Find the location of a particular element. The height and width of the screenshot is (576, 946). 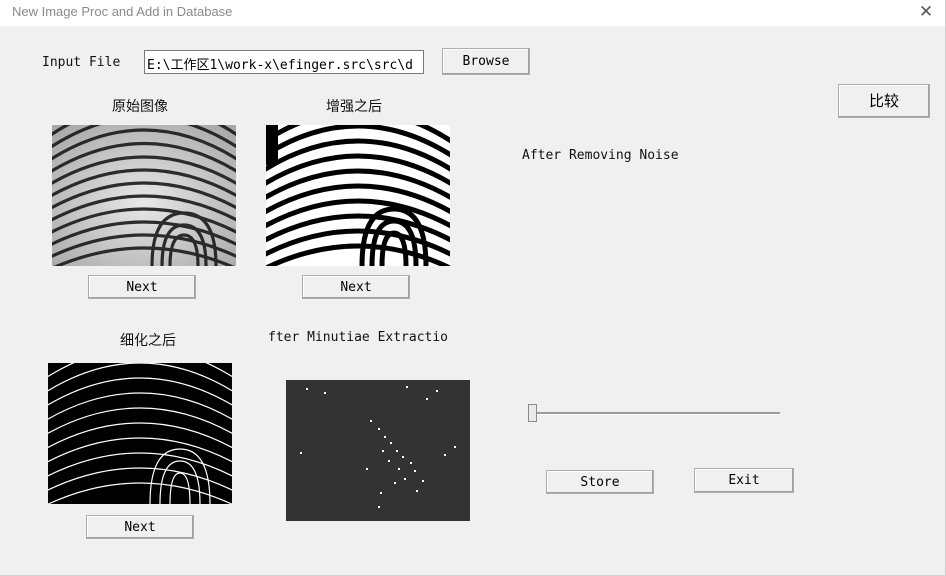

exit-button: Exit is located at coordinates (744, 480).